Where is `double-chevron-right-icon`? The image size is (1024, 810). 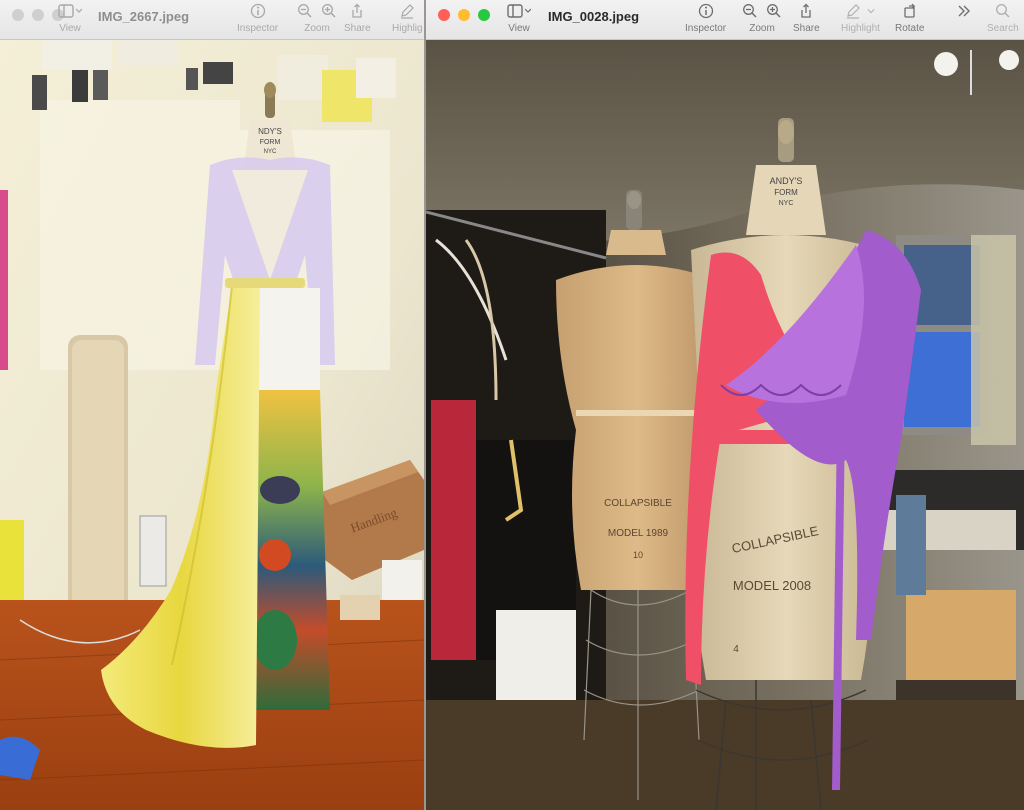 double-chevron-right-icon is located at coordinates (964, 11).